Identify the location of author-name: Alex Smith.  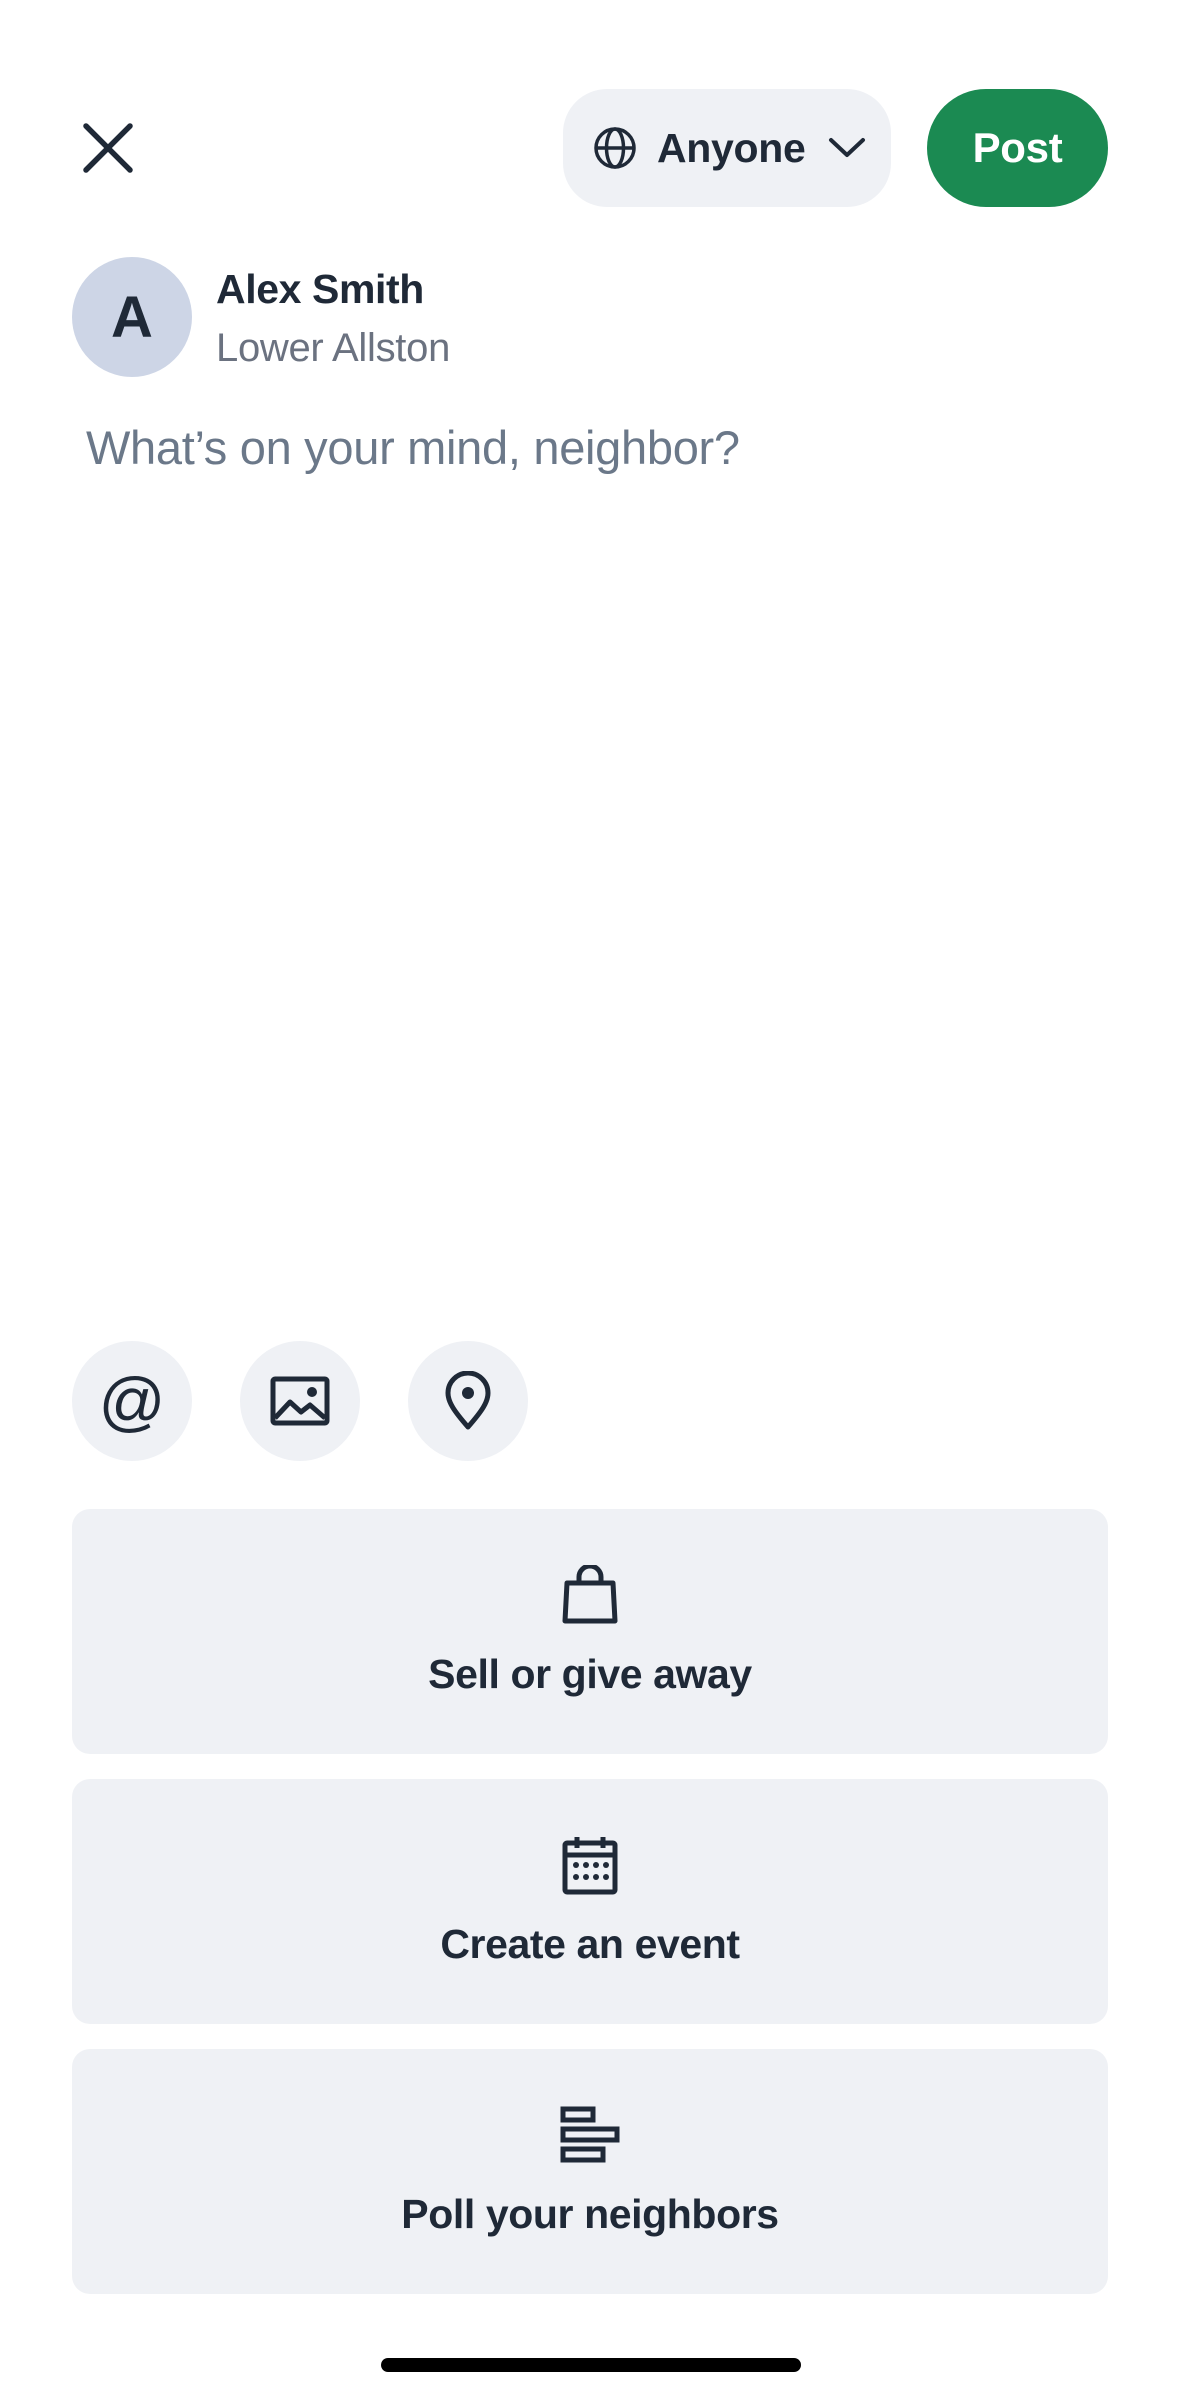
(320, 289).